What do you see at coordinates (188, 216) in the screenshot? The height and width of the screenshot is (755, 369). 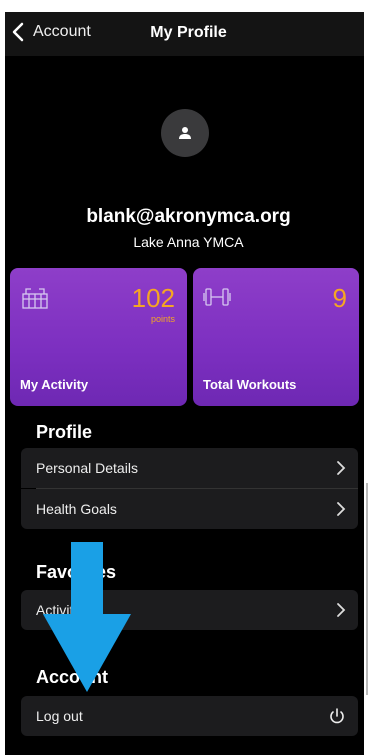 I see `user-email: blank@akronymca.org` at bounding box center [188, 216].